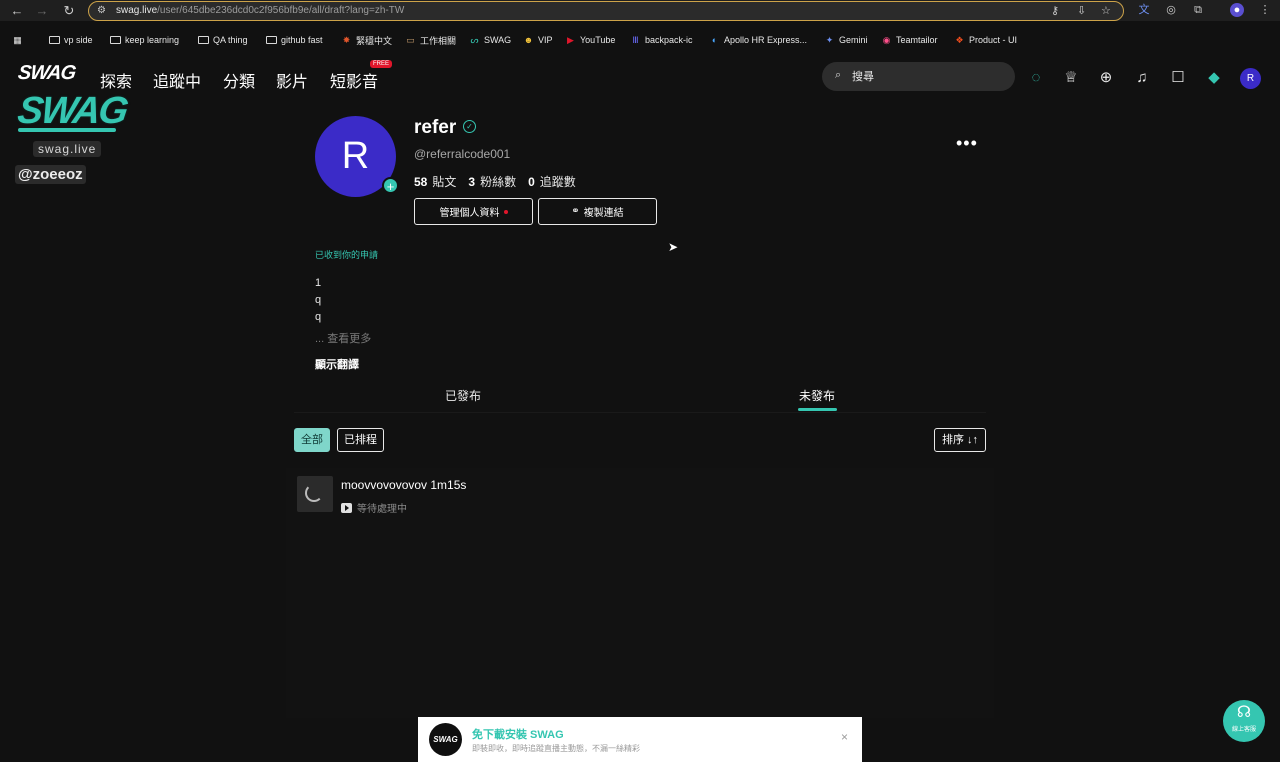 This screenshot has width=1280, height=762. What do you see at coordinates (46, 73) in the screenshot?
I see `site-logo: SWAG` at bounding box center [46, 73].